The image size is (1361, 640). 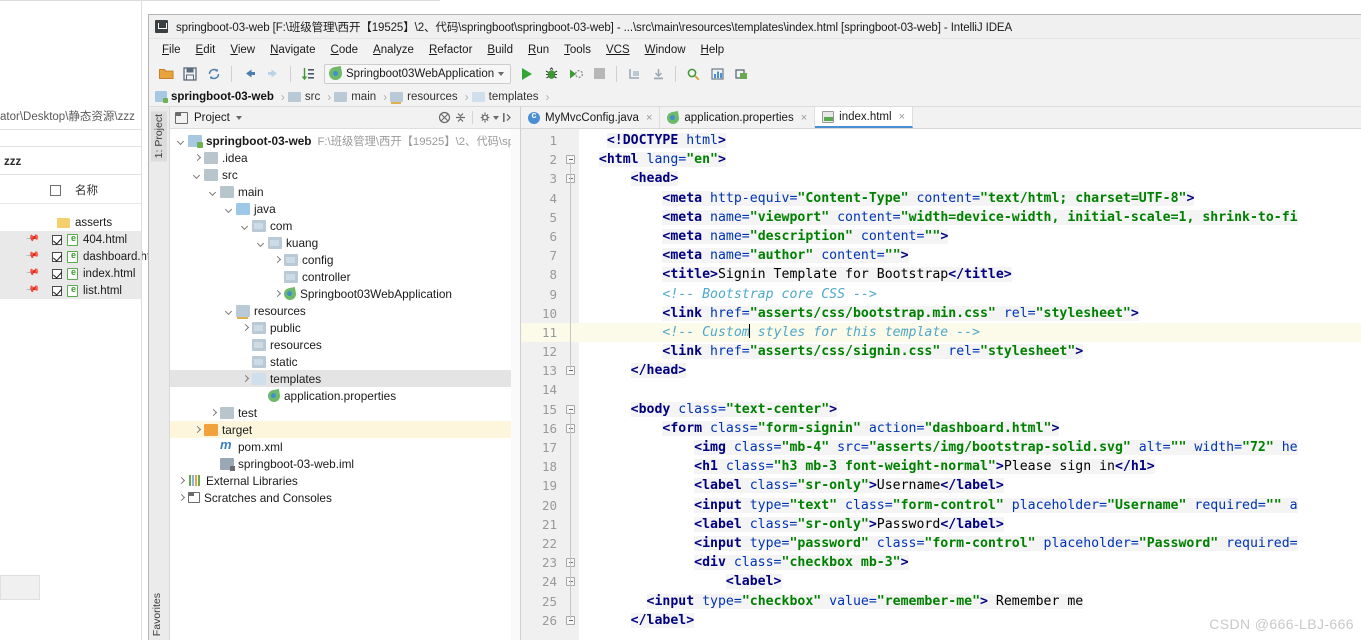 What do you see at coordinates (551, 74) in the screenshot?
I see `debug-icon` at bounding box center [551, 74].